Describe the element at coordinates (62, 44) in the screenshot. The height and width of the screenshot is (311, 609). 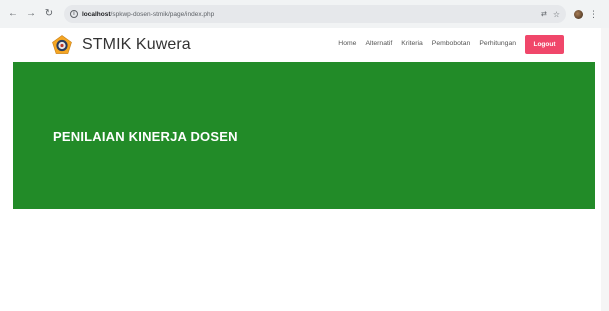
I see `stmik-logo-icon` at that location.